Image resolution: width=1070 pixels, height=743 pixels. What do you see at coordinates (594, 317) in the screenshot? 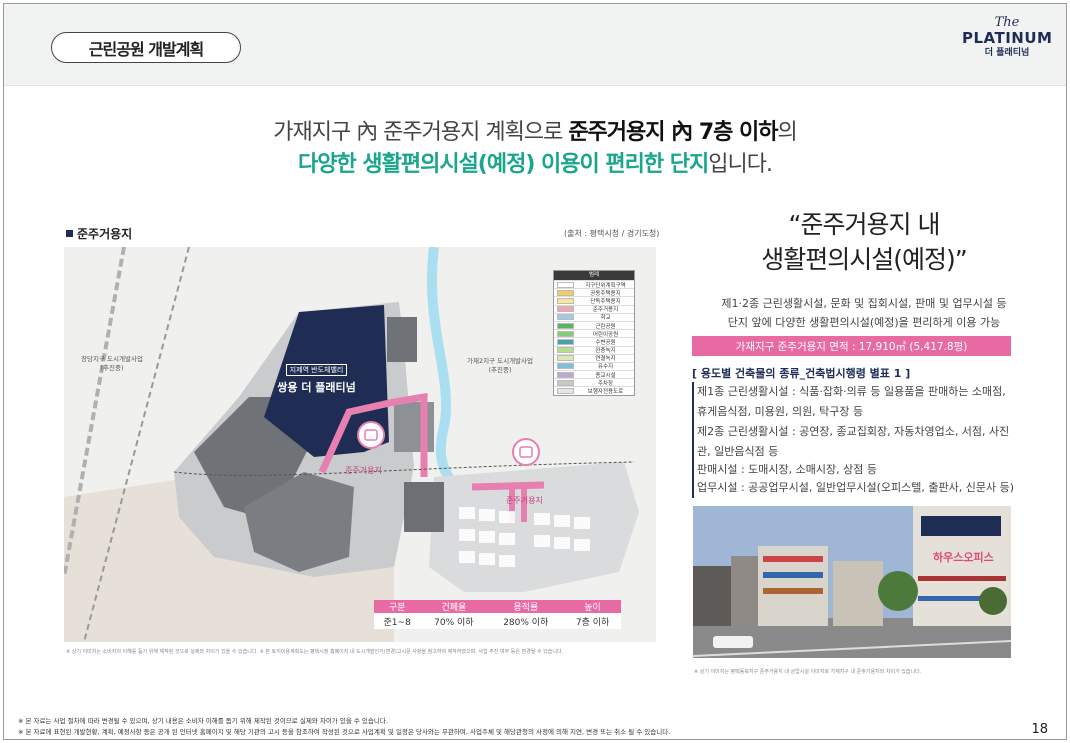
I see `legend-item: 학교` at bounding box center [594, 317].